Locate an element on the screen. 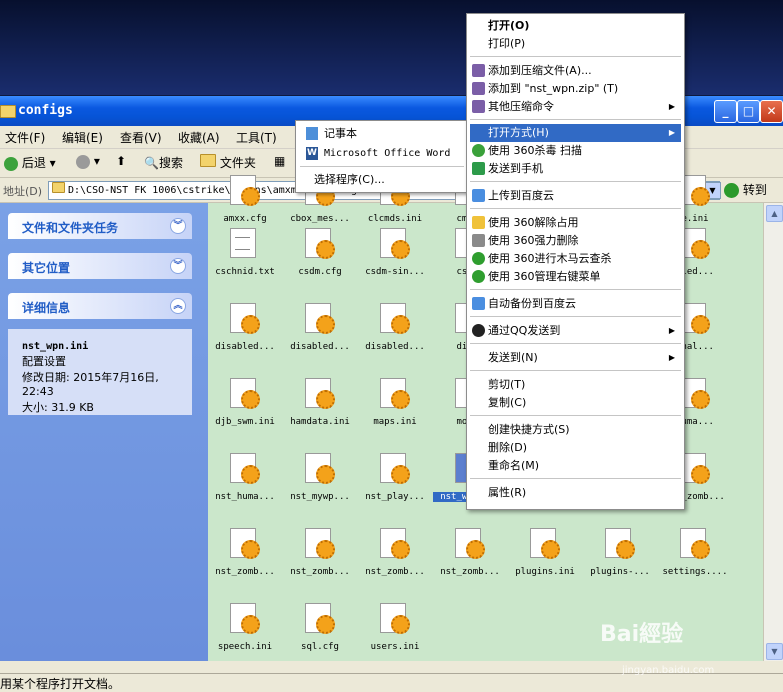 This screenshot has width=783, height=692. scroll-up-icon: ▲ is located at coordinates (774, 213).